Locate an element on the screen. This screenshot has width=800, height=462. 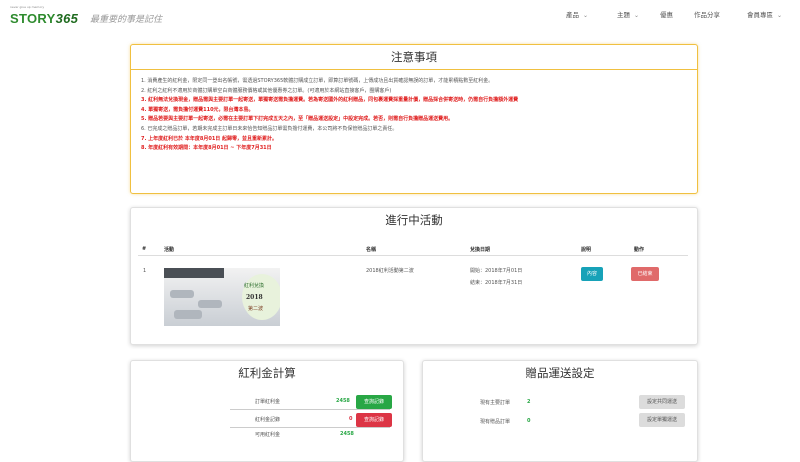
shipping-label: 現有贈品訂單 is located at coordinates (494, 422).